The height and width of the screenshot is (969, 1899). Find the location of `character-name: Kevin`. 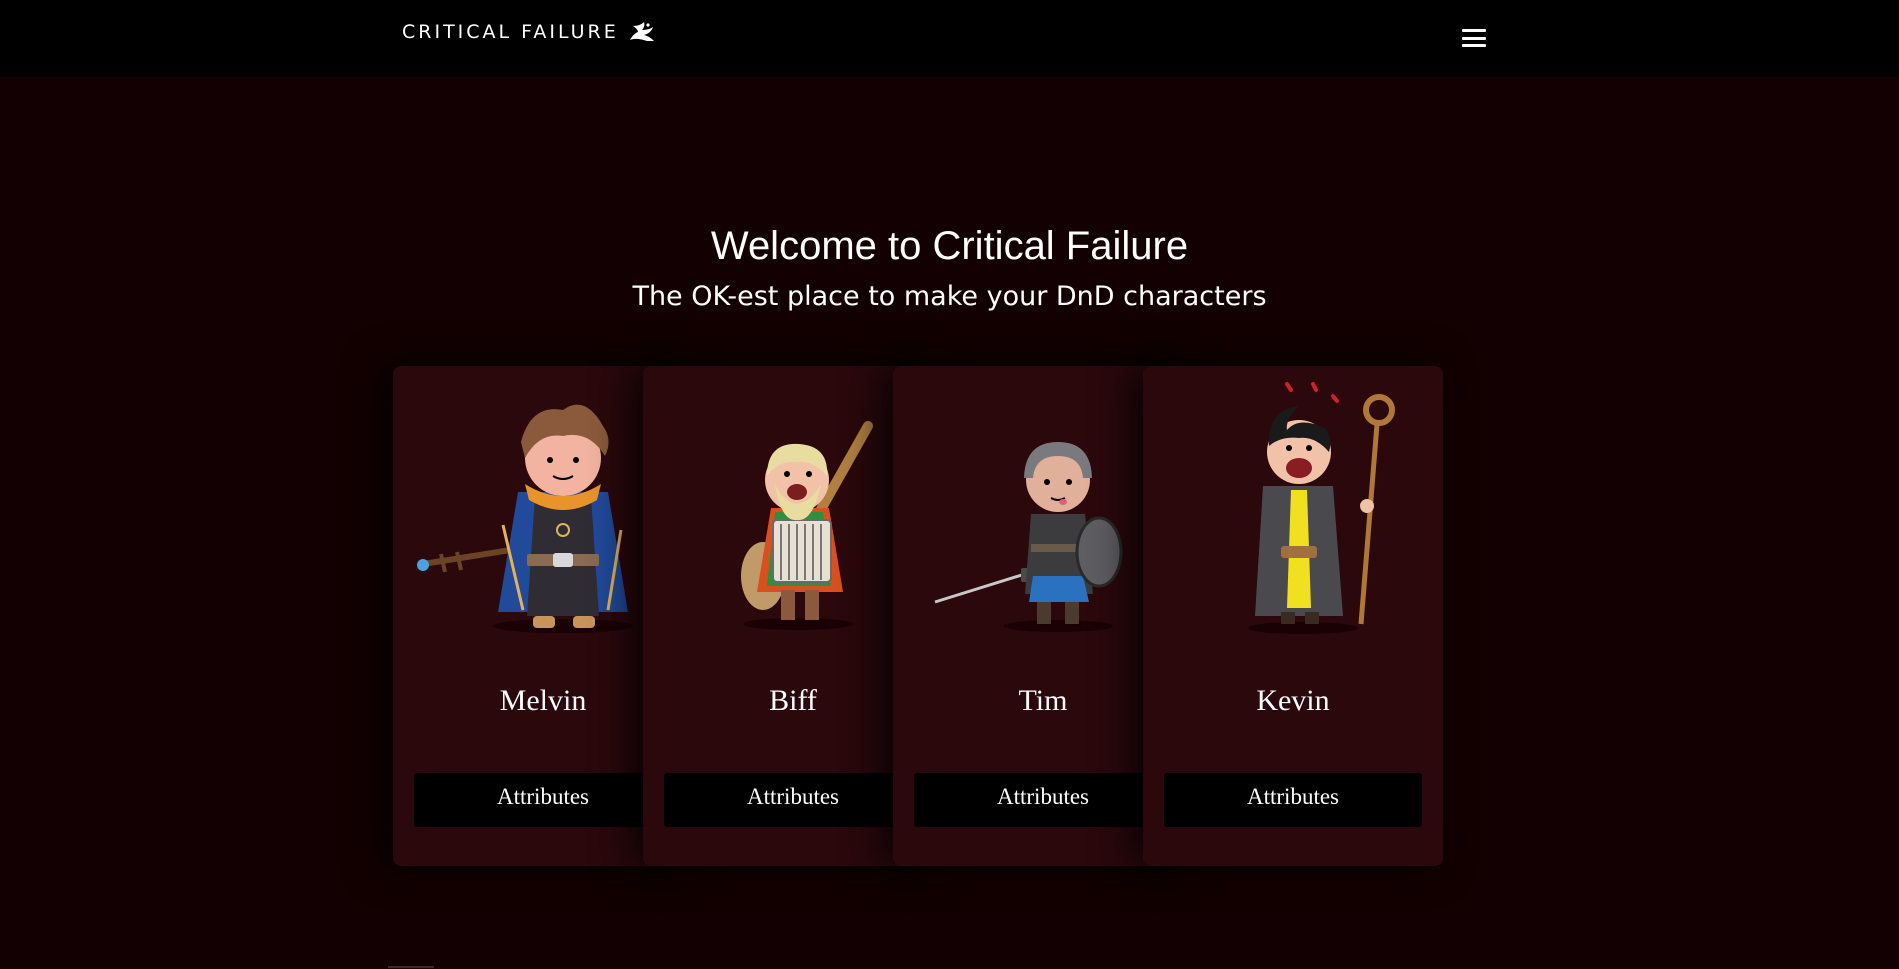

character-name: Kevin is located at coordinates (1293, 700).